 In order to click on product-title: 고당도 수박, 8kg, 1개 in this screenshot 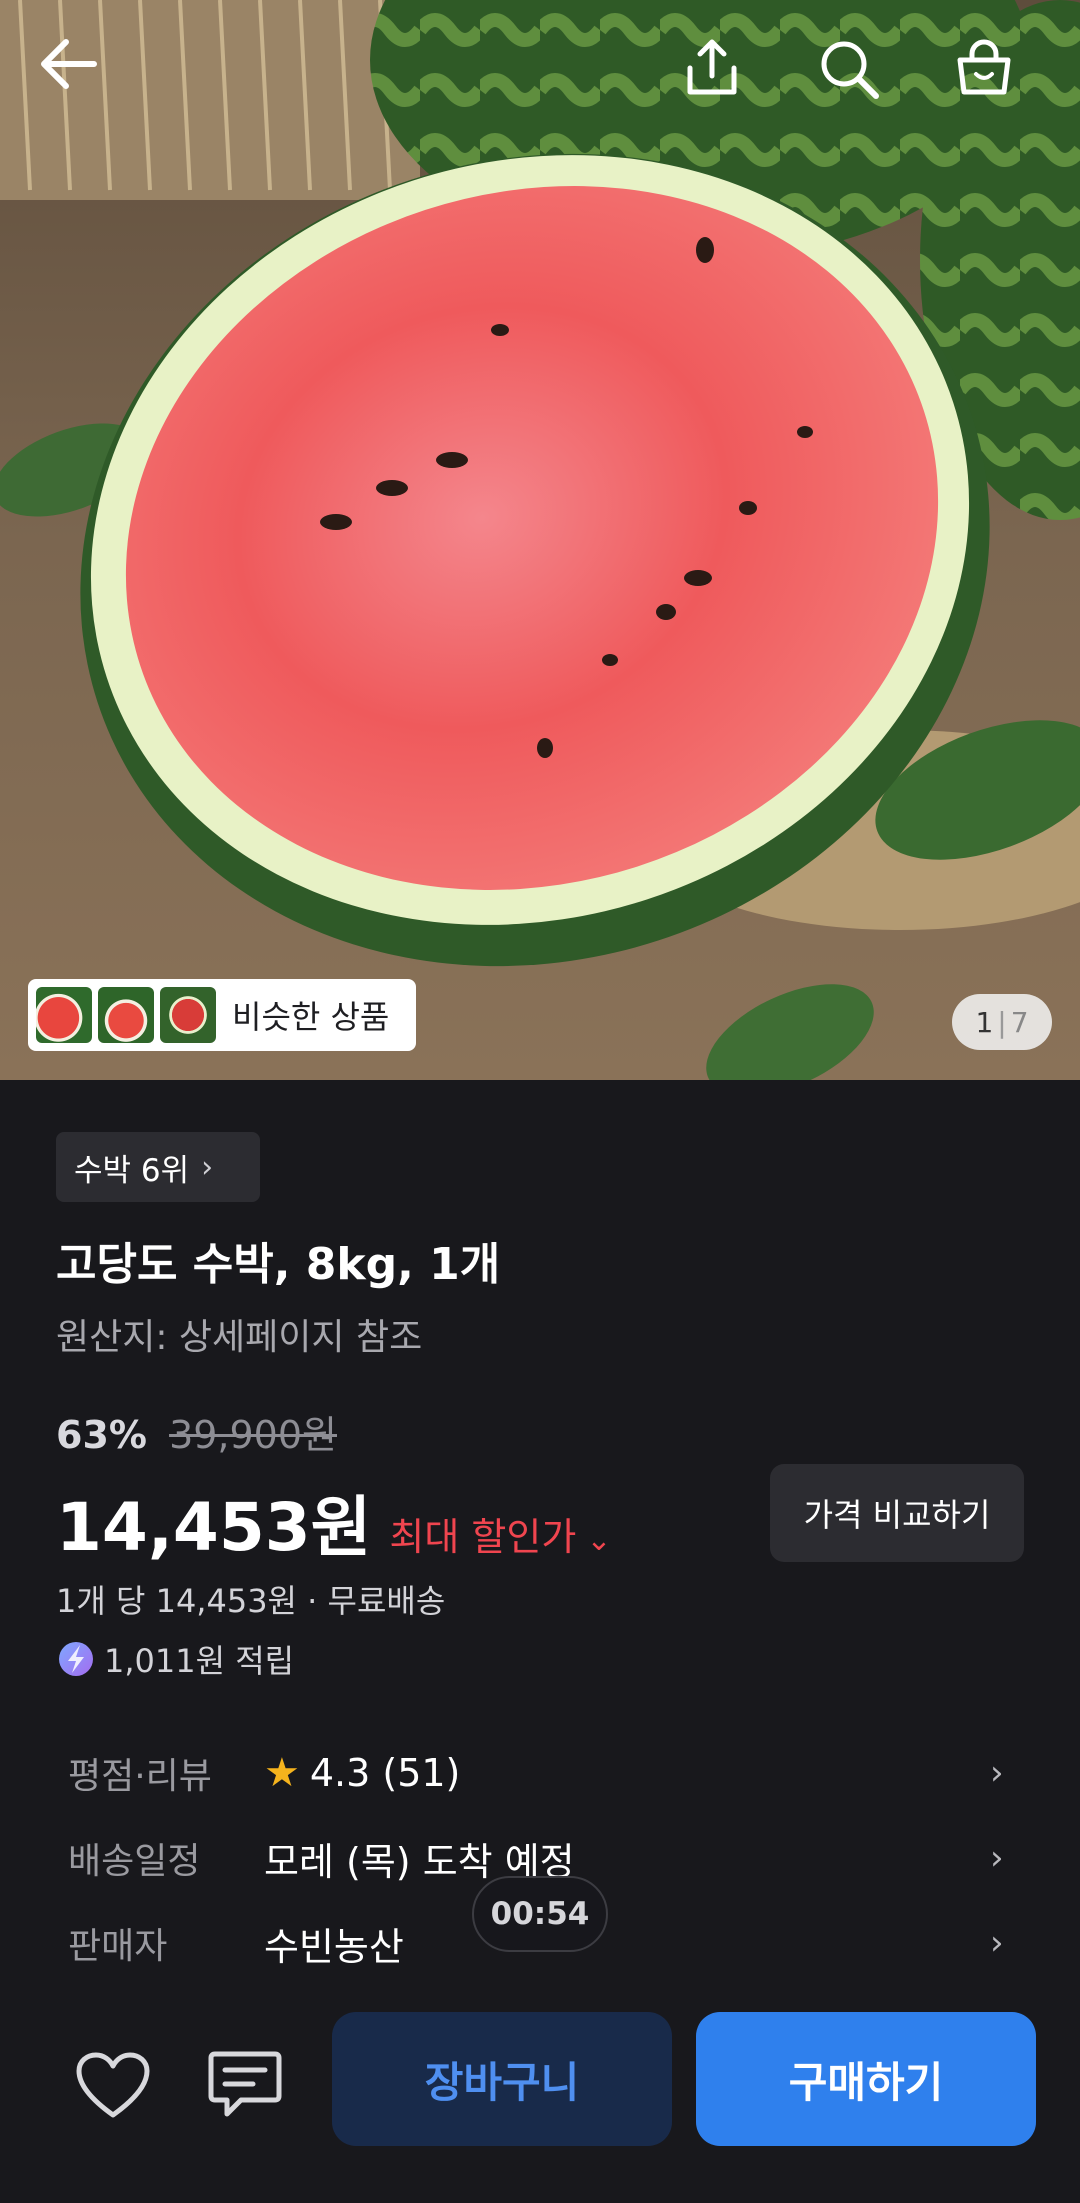, I will do `click(278, 1264)`.